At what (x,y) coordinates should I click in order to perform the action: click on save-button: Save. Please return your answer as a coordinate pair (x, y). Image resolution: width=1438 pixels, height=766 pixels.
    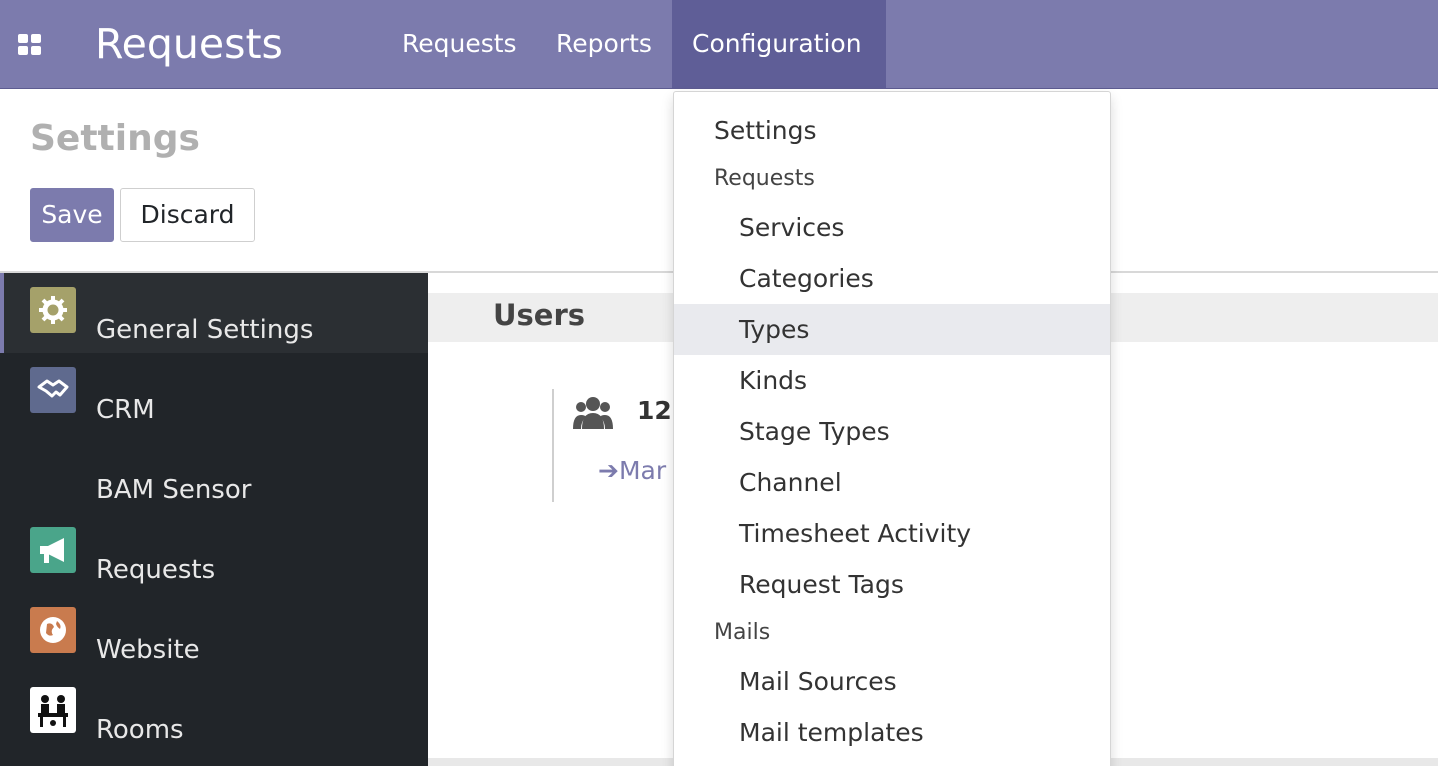
    Looking at the image, I should click on (72, 215).